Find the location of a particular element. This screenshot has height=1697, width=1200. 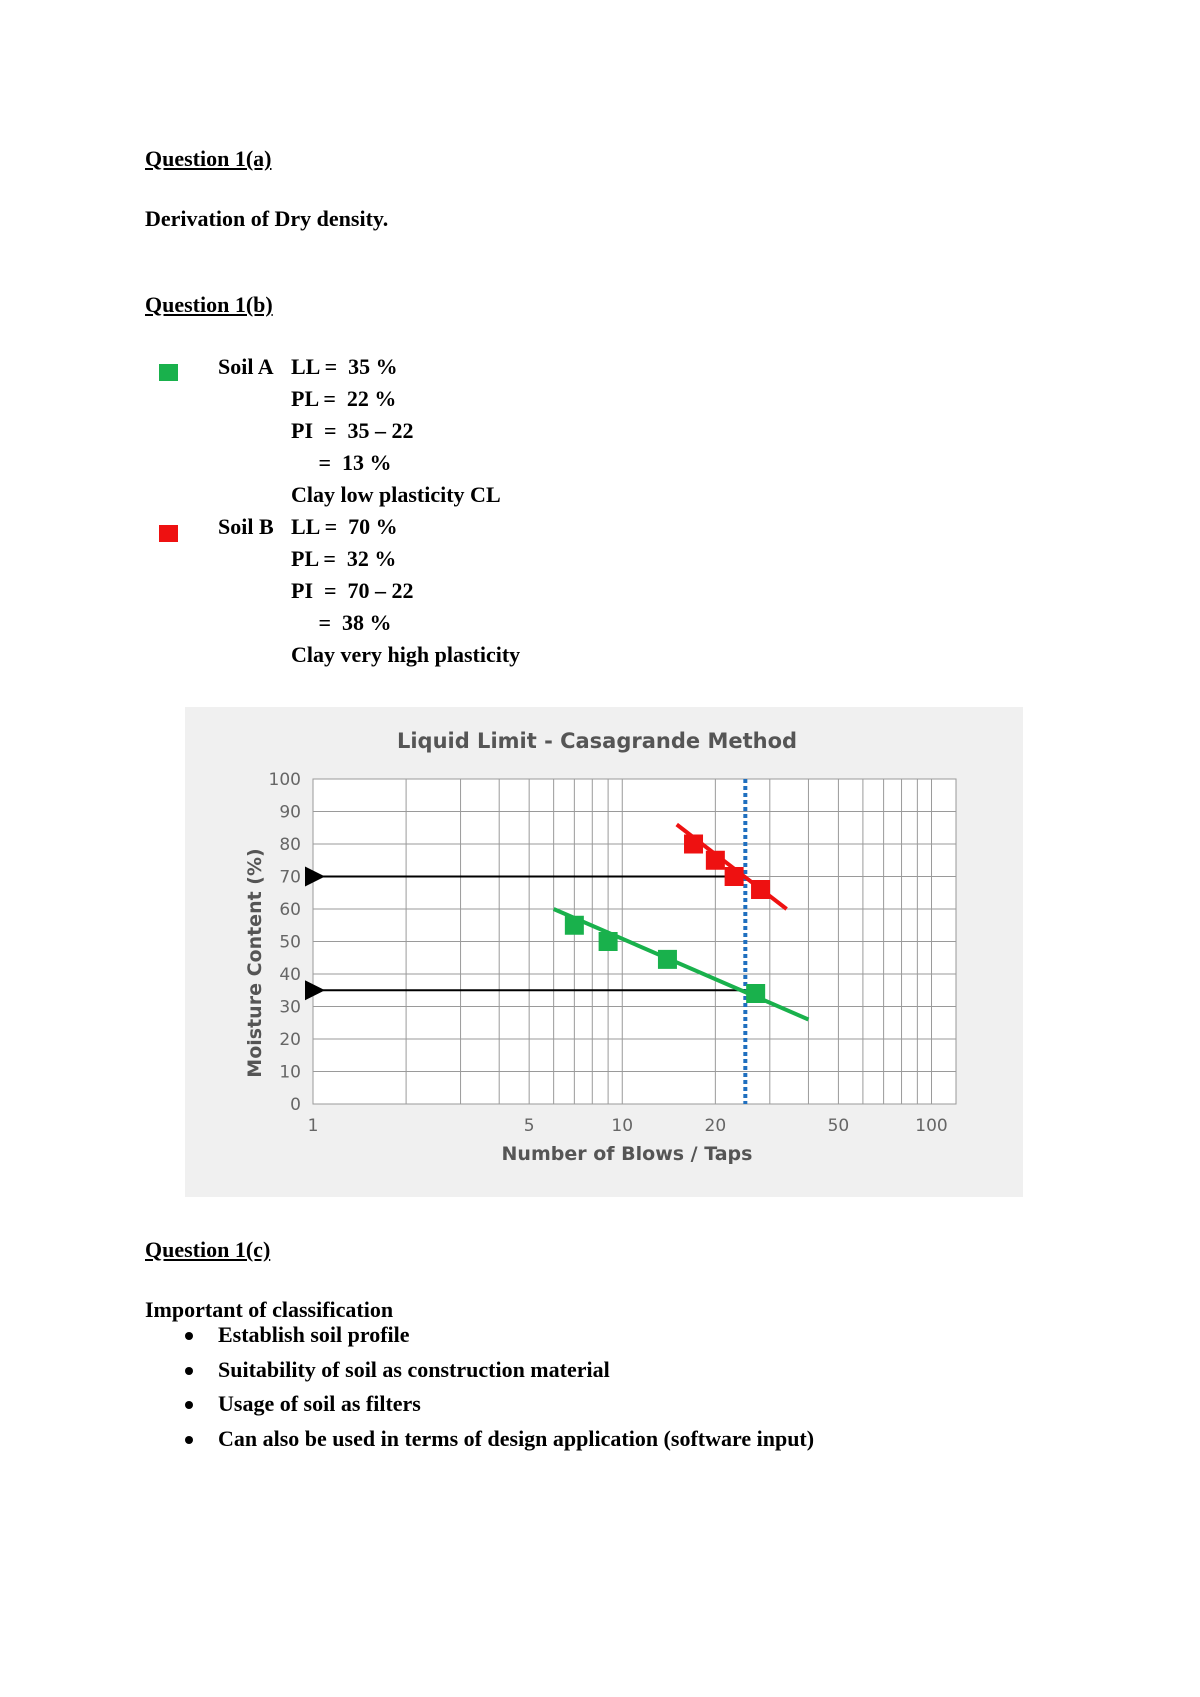

soil-a-ll: LL = 35 % is located at coordinates (344, 366).